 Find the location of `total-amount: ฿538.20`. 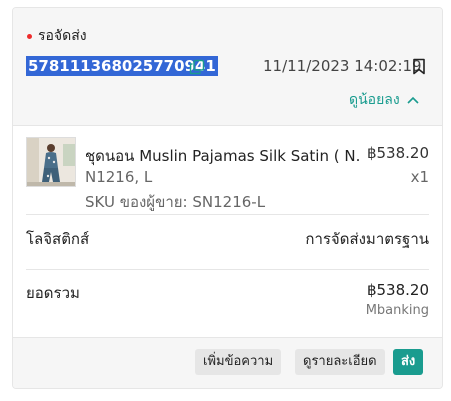

total-amount: ฿538.20 is located at coordinates (397, 290).